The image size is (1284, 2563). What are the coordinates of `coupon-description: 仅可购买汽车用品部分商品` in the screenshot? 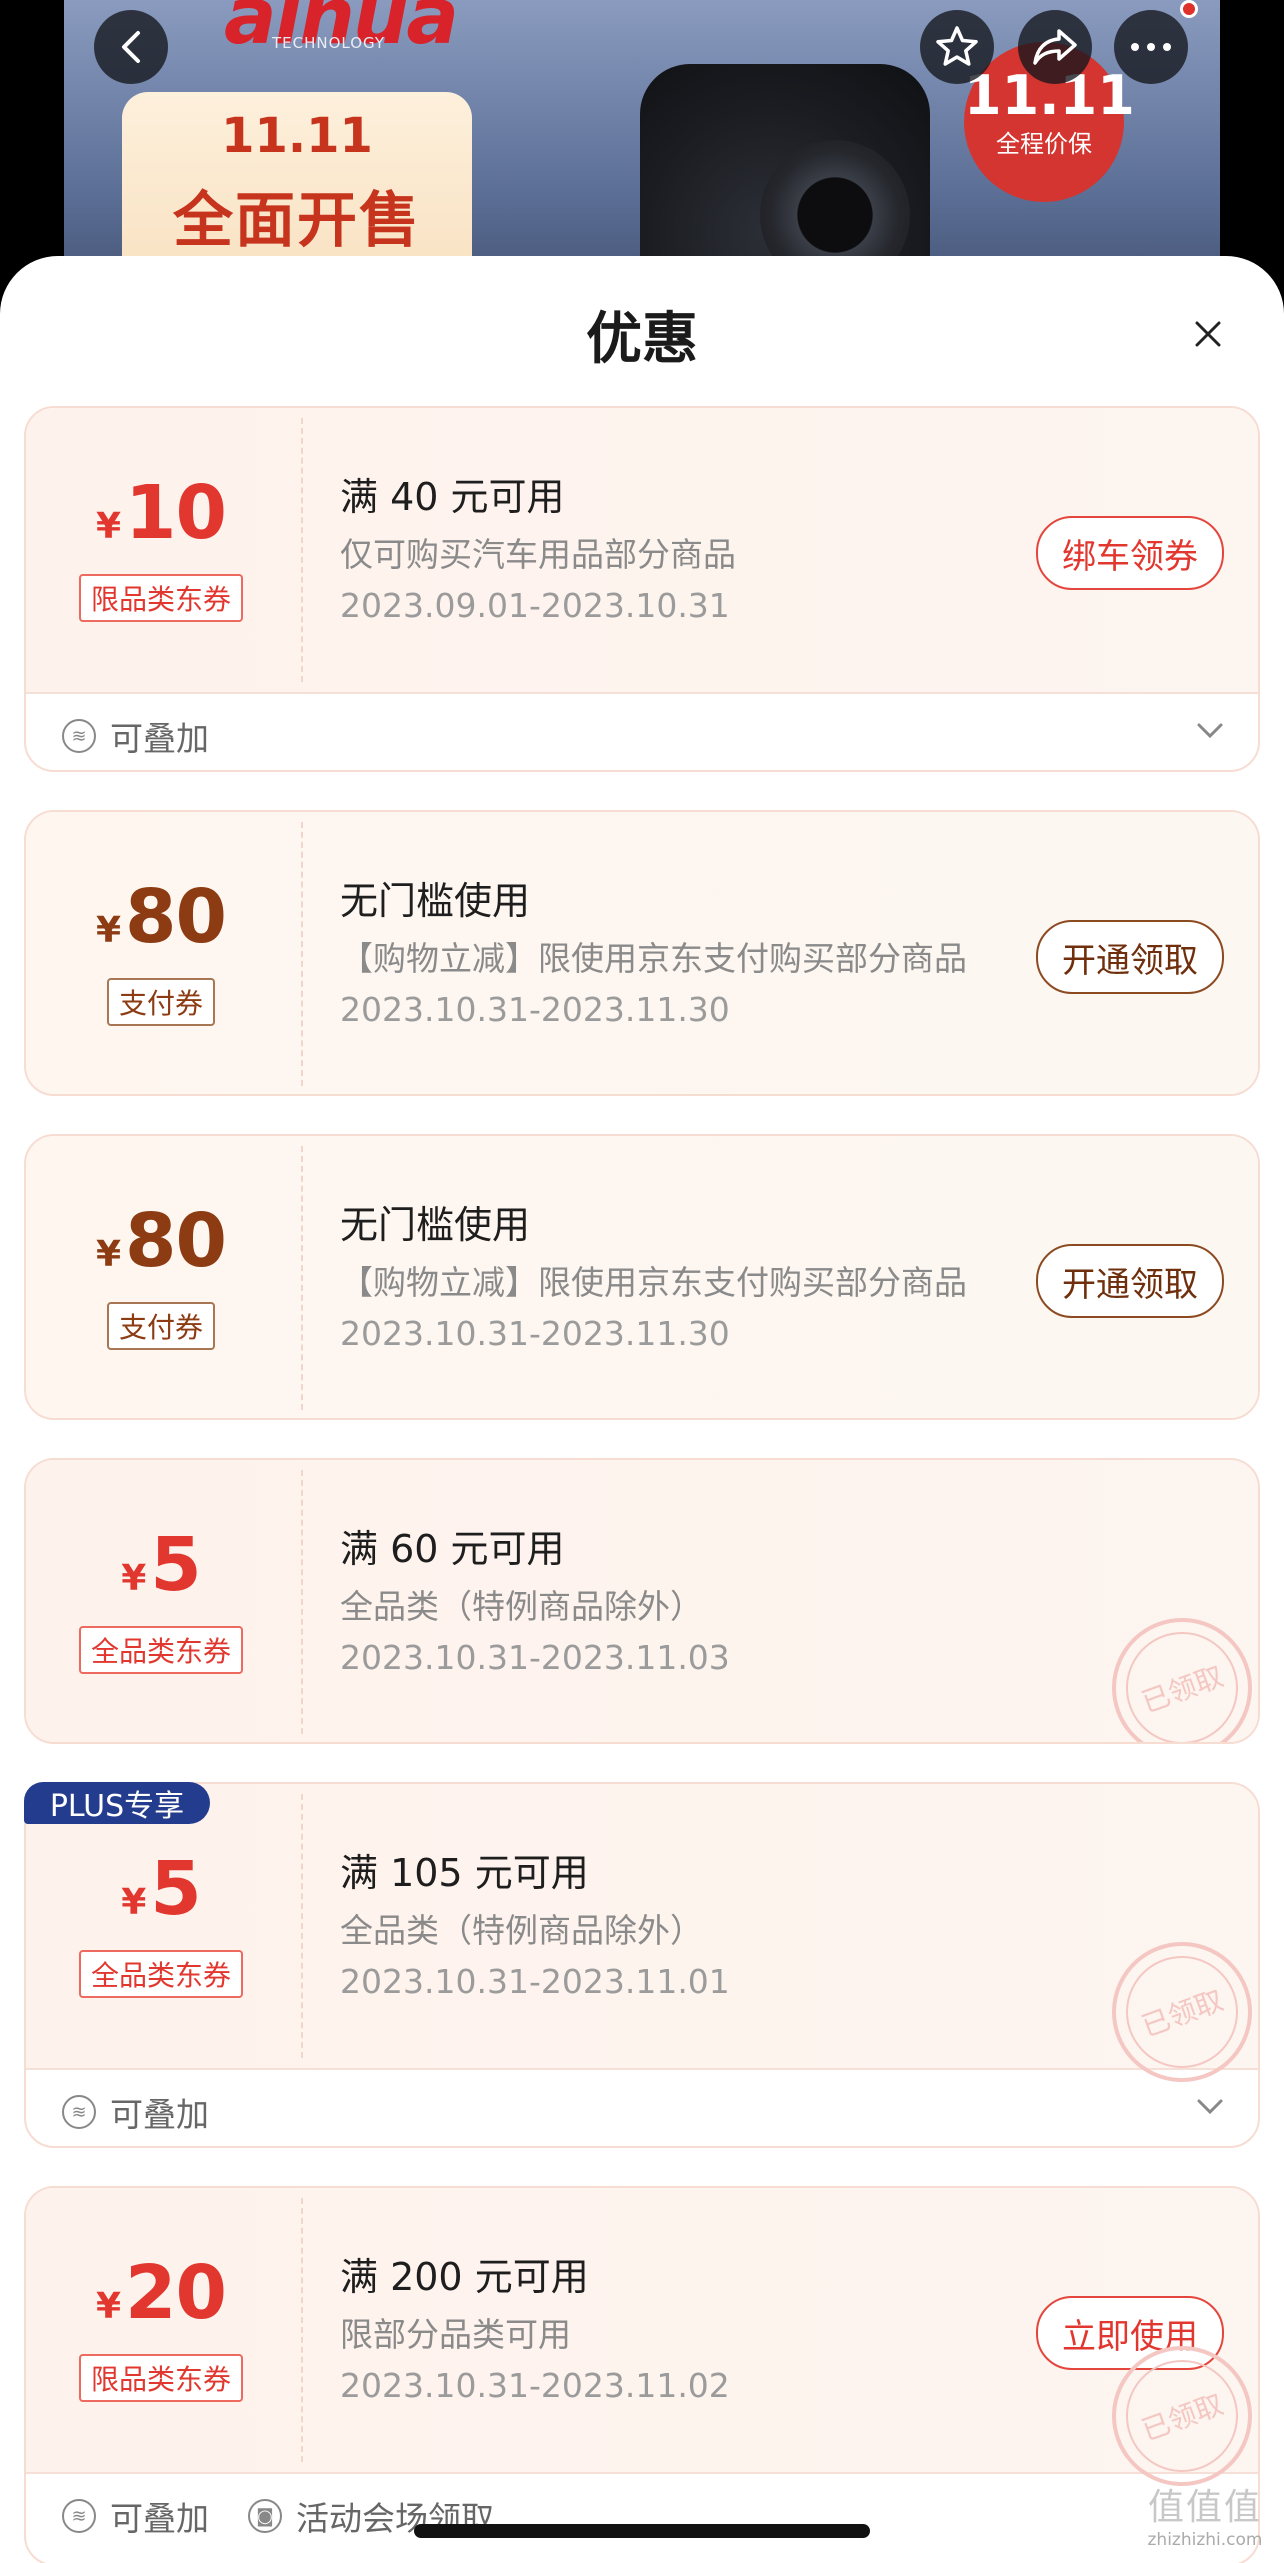 It's located at (538, 554).